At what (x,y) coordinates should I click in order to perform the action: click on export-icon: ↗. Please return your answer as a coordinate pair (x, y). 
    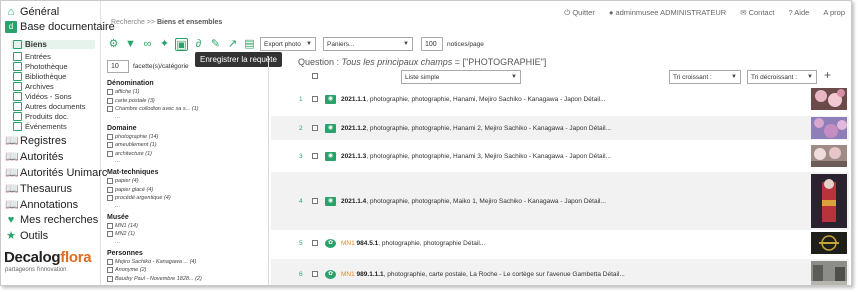
    Looking at the image, I should click on (232, 44).